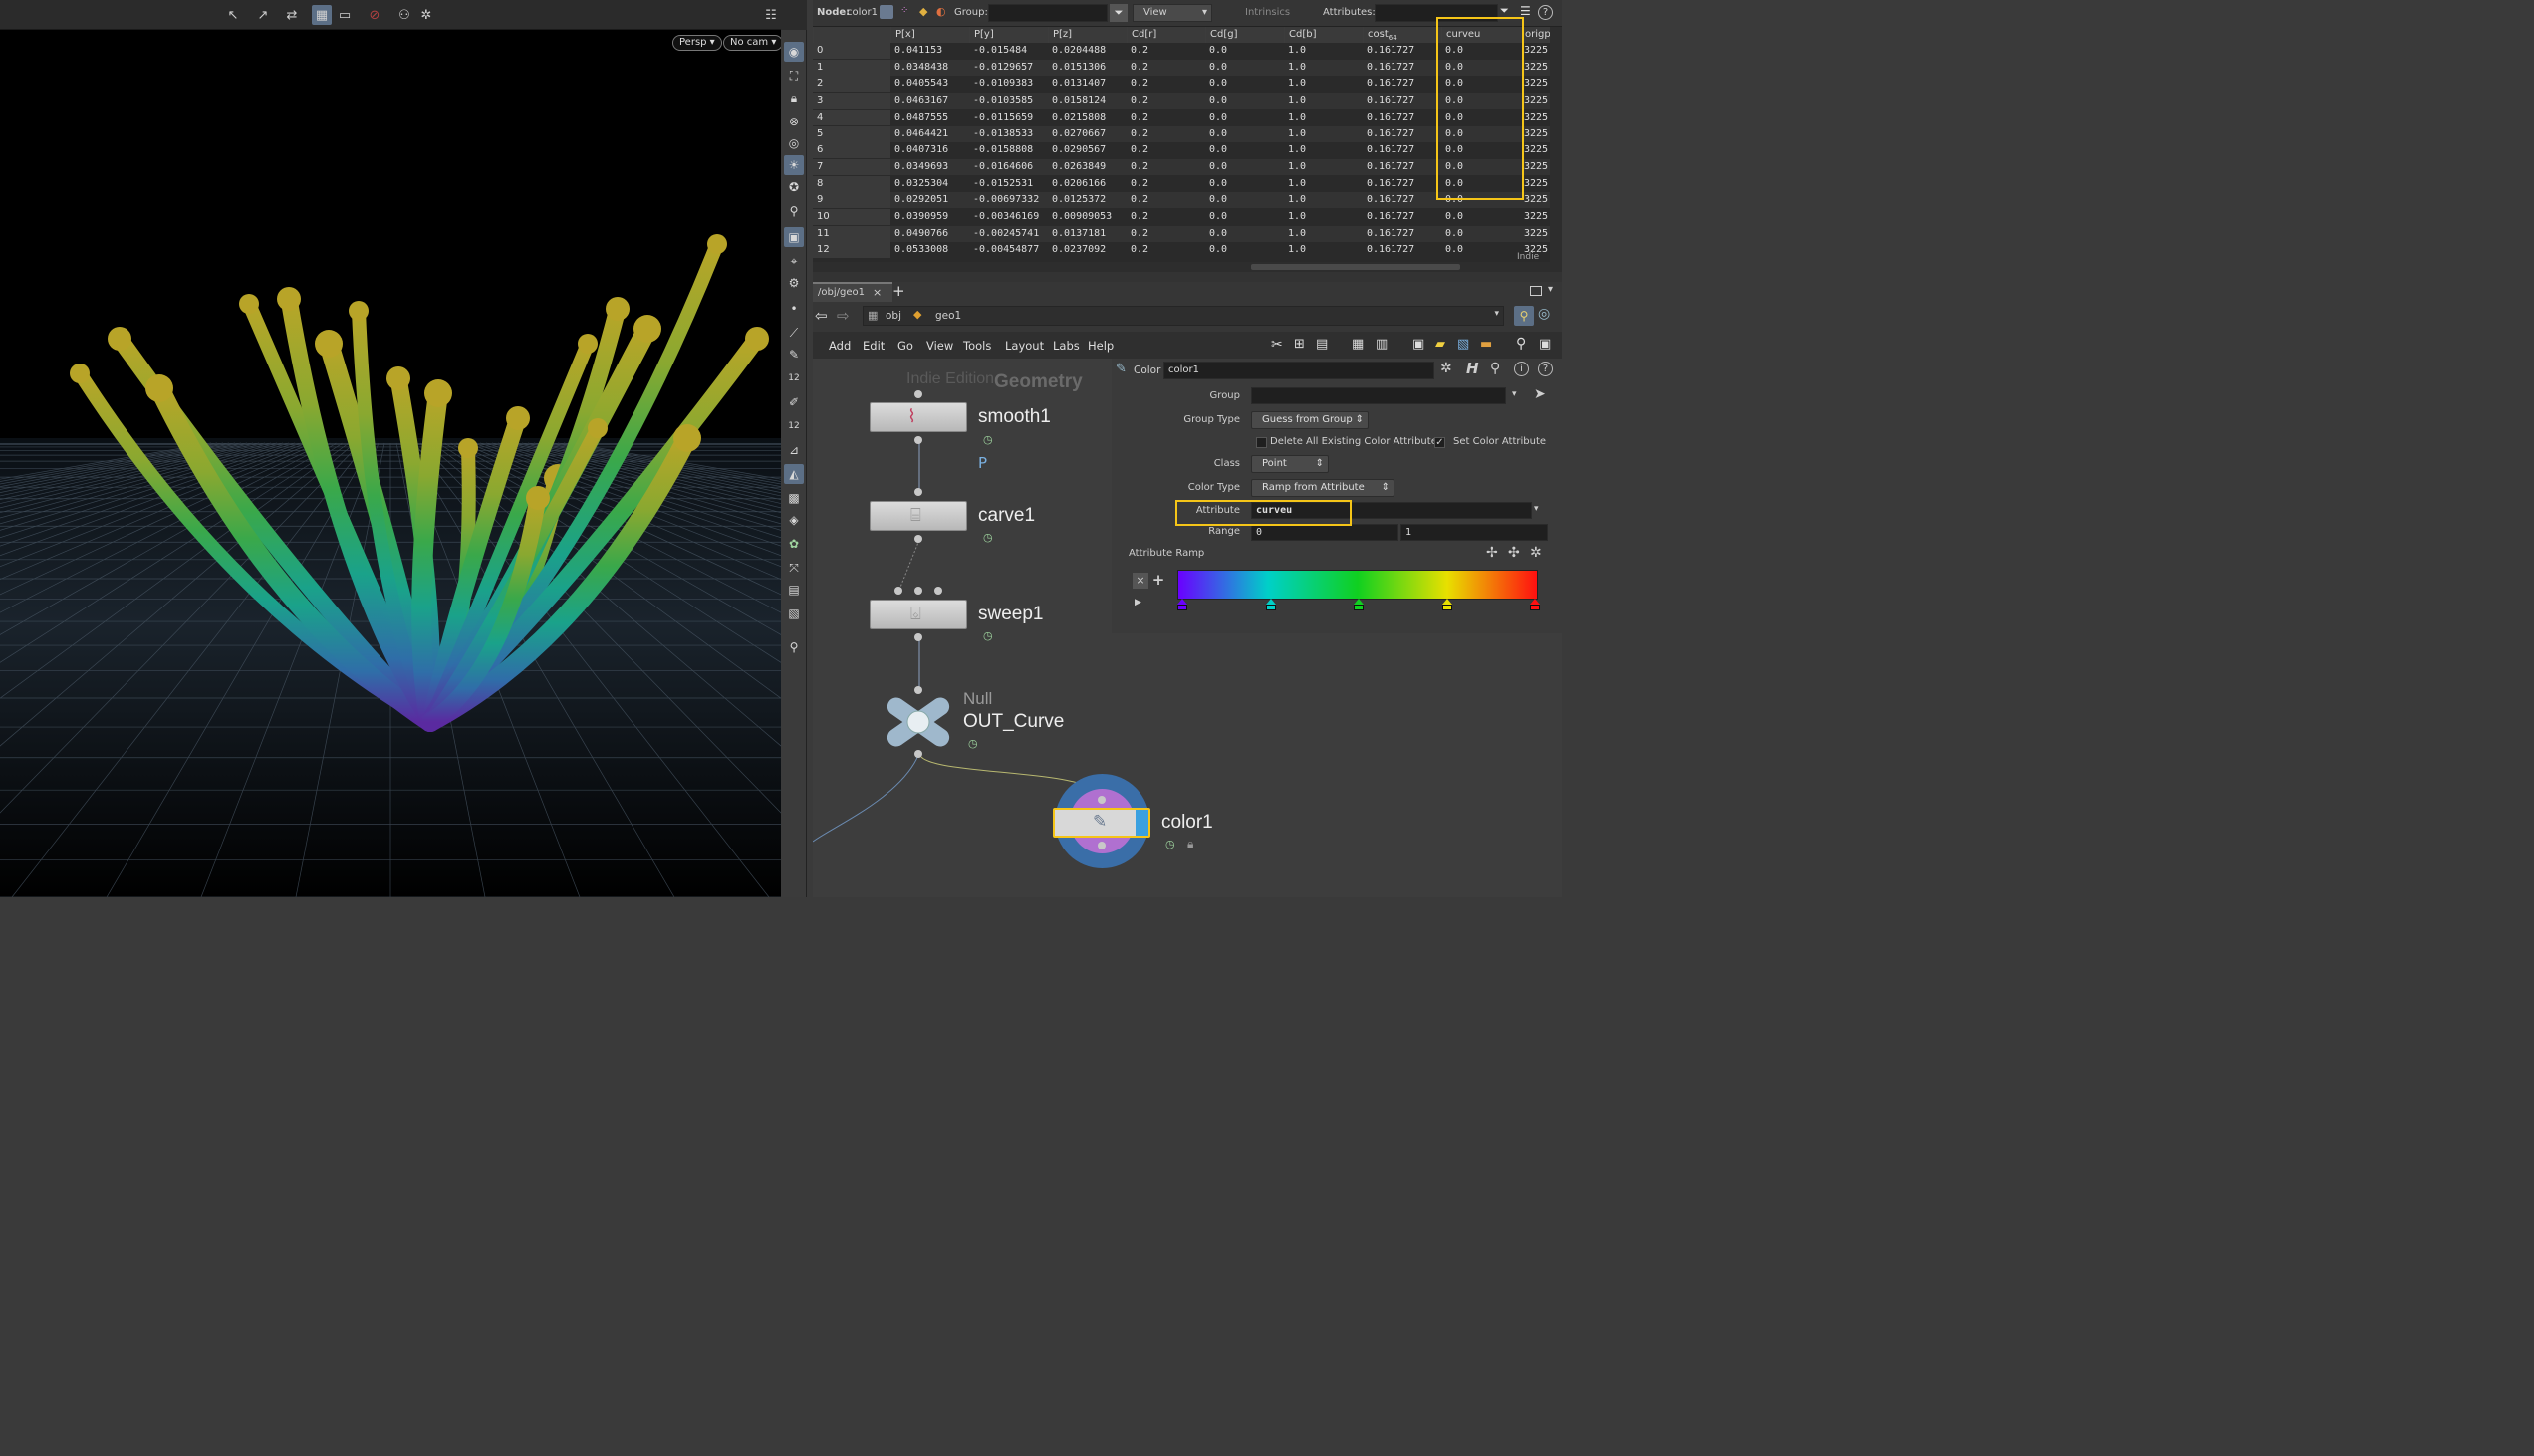 This screenshot has height=1456, width=2534. What do you see at coordinates (794, 450) in the screenshot?
I see `normal-icon: ⊿` at bounding box center [794, 450].